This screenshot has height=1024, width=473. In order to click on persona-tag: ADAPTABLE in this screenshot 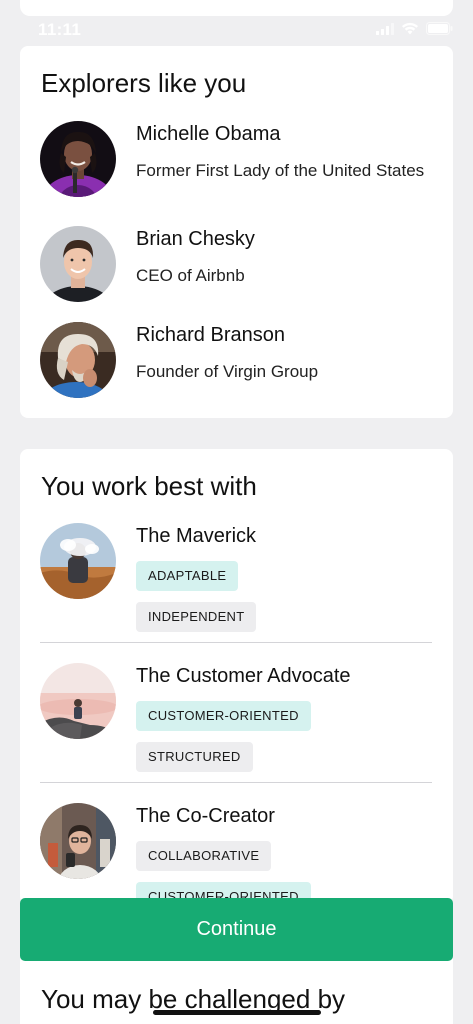, I will do `click(187, 576)`.